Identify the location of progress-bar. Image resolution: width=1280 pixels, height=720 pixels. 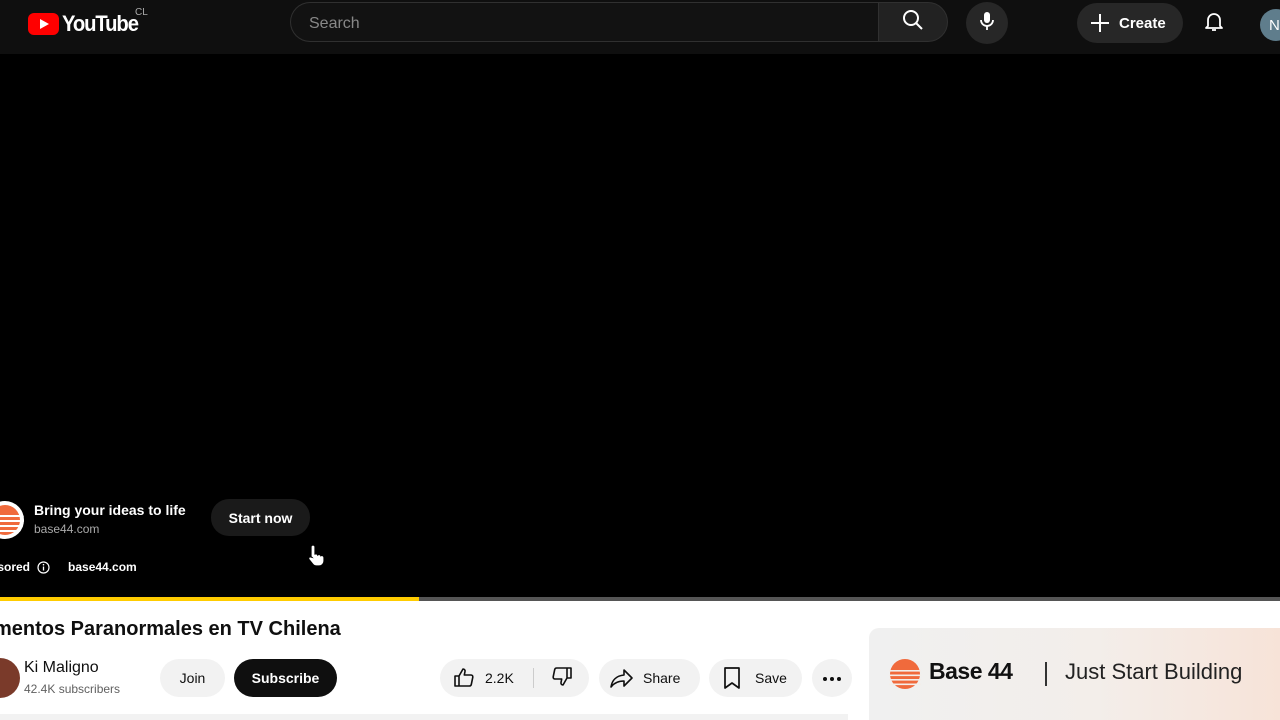
(640, 599).